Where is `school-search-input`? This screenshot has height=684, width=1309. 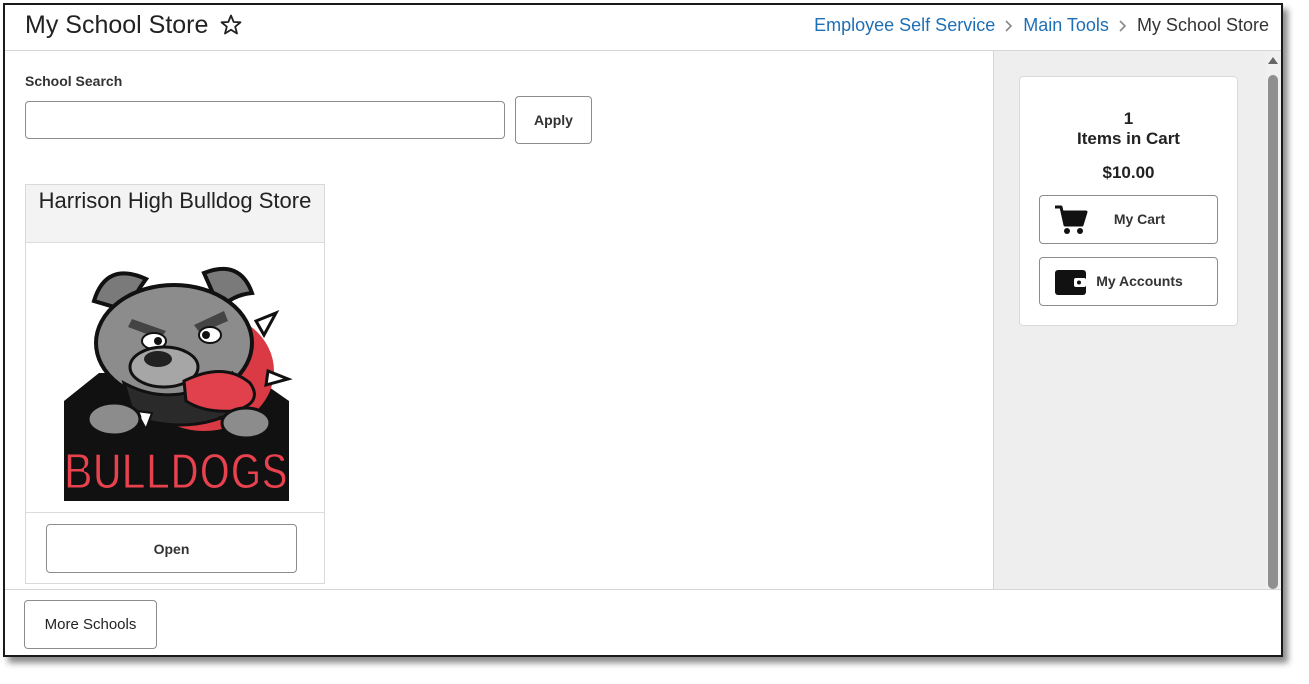
school-search-input is located at coordinates (265, 120).